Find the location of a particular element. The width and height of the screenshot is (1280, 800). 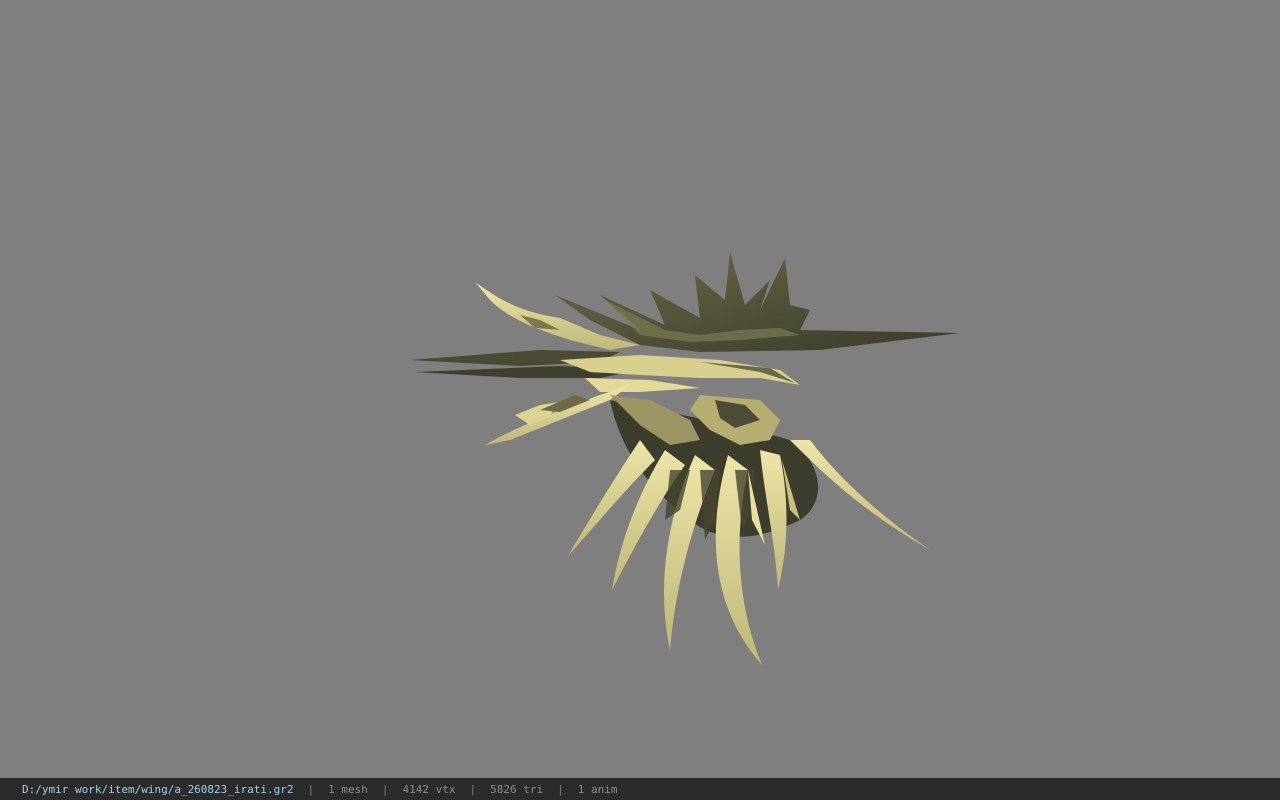

anim-count: 1 anim is located at coordinates (597, 789).